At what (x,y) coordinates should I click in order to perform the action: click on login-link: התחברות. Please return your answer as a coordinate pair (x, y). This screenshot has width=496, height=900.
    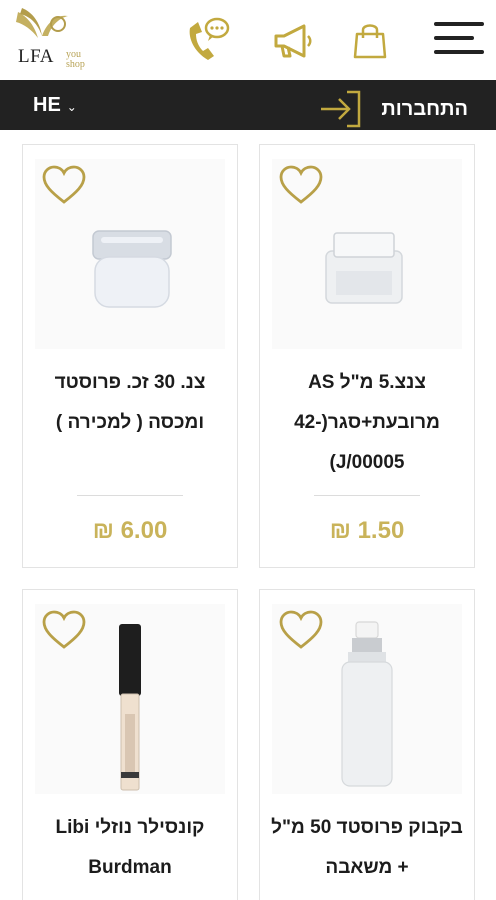
    Looking at the image, I should click on (393, 109).